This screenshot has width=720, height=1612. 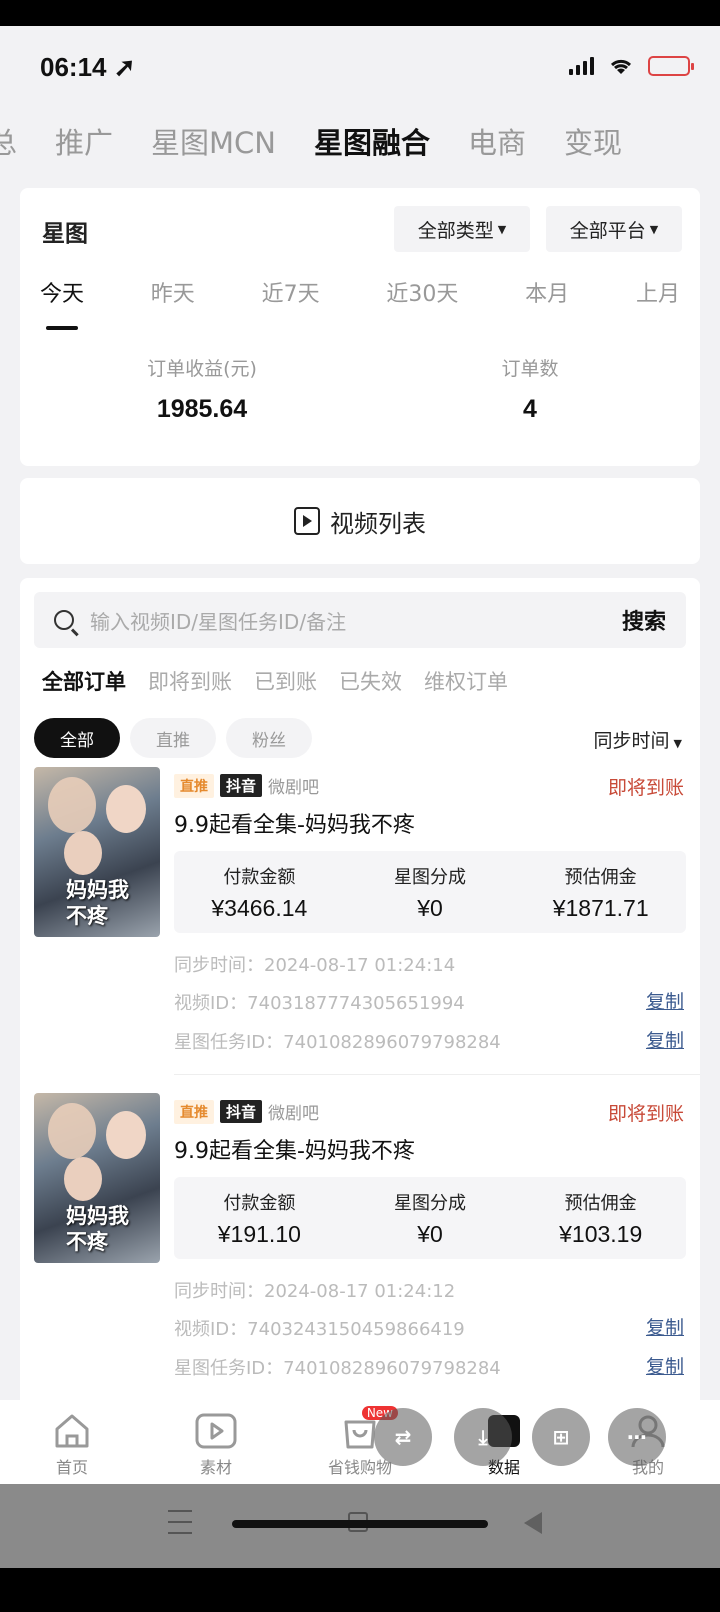 What do you see at coordinates (360, 66) in the screenshot?
I see `status-bar: 06:14 ➚` at bounding box center [360, 66].